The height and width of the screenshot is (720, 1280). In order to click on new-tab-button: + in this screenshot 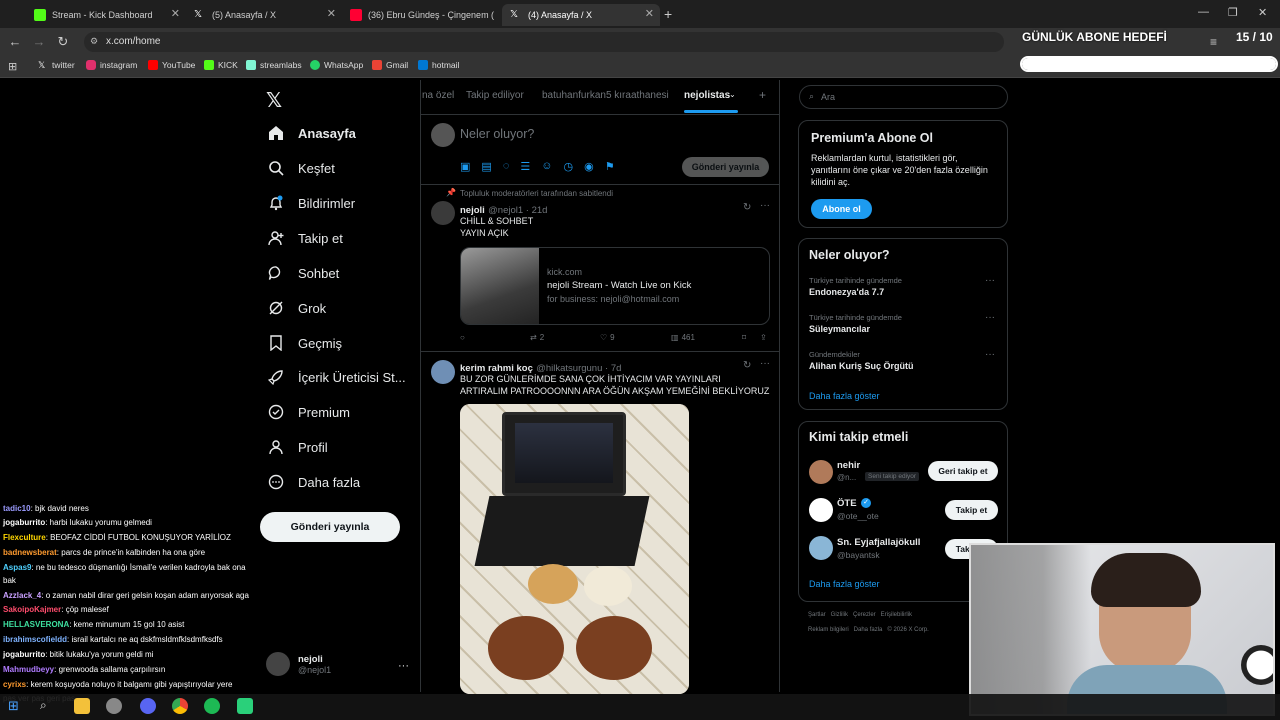, I will do `click(668, 14)`.